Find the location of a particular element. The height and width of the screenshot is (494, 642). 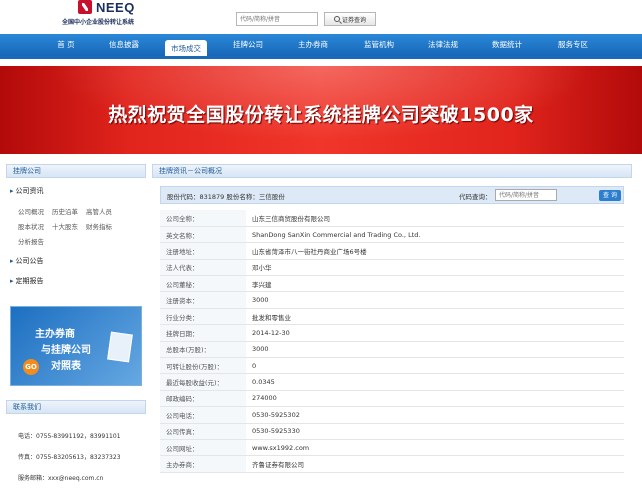

row-value: 山东省菏泽市八一街社丹商业广场6号楼 is located at coordinates (435, 251).